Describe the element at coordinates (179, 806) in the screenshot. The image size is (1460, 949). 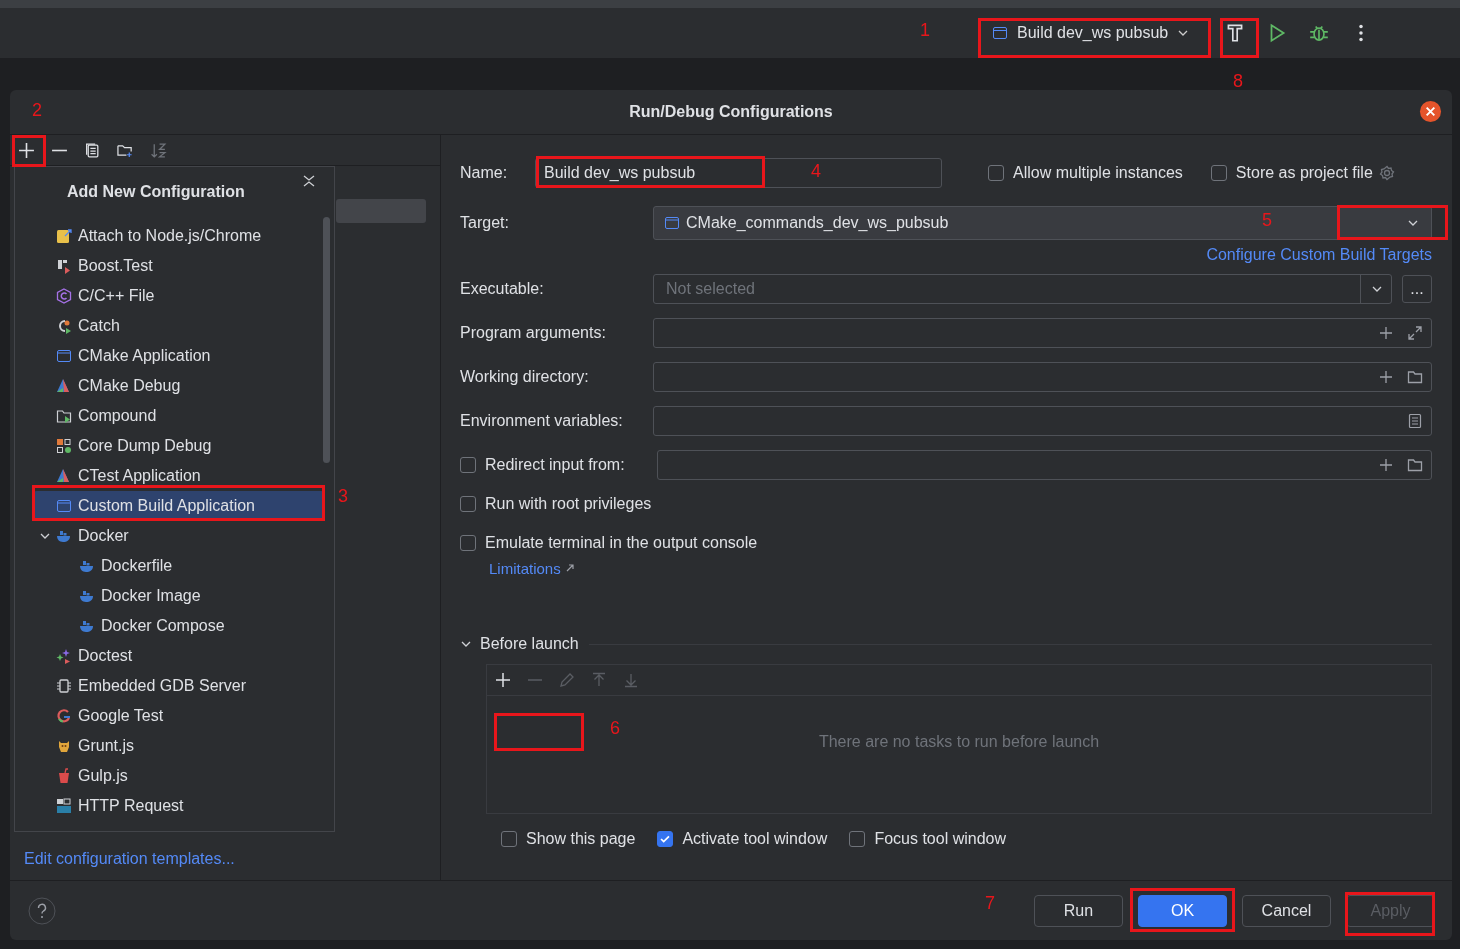
I see `configuration-type-item: HTTP Request` at that location.